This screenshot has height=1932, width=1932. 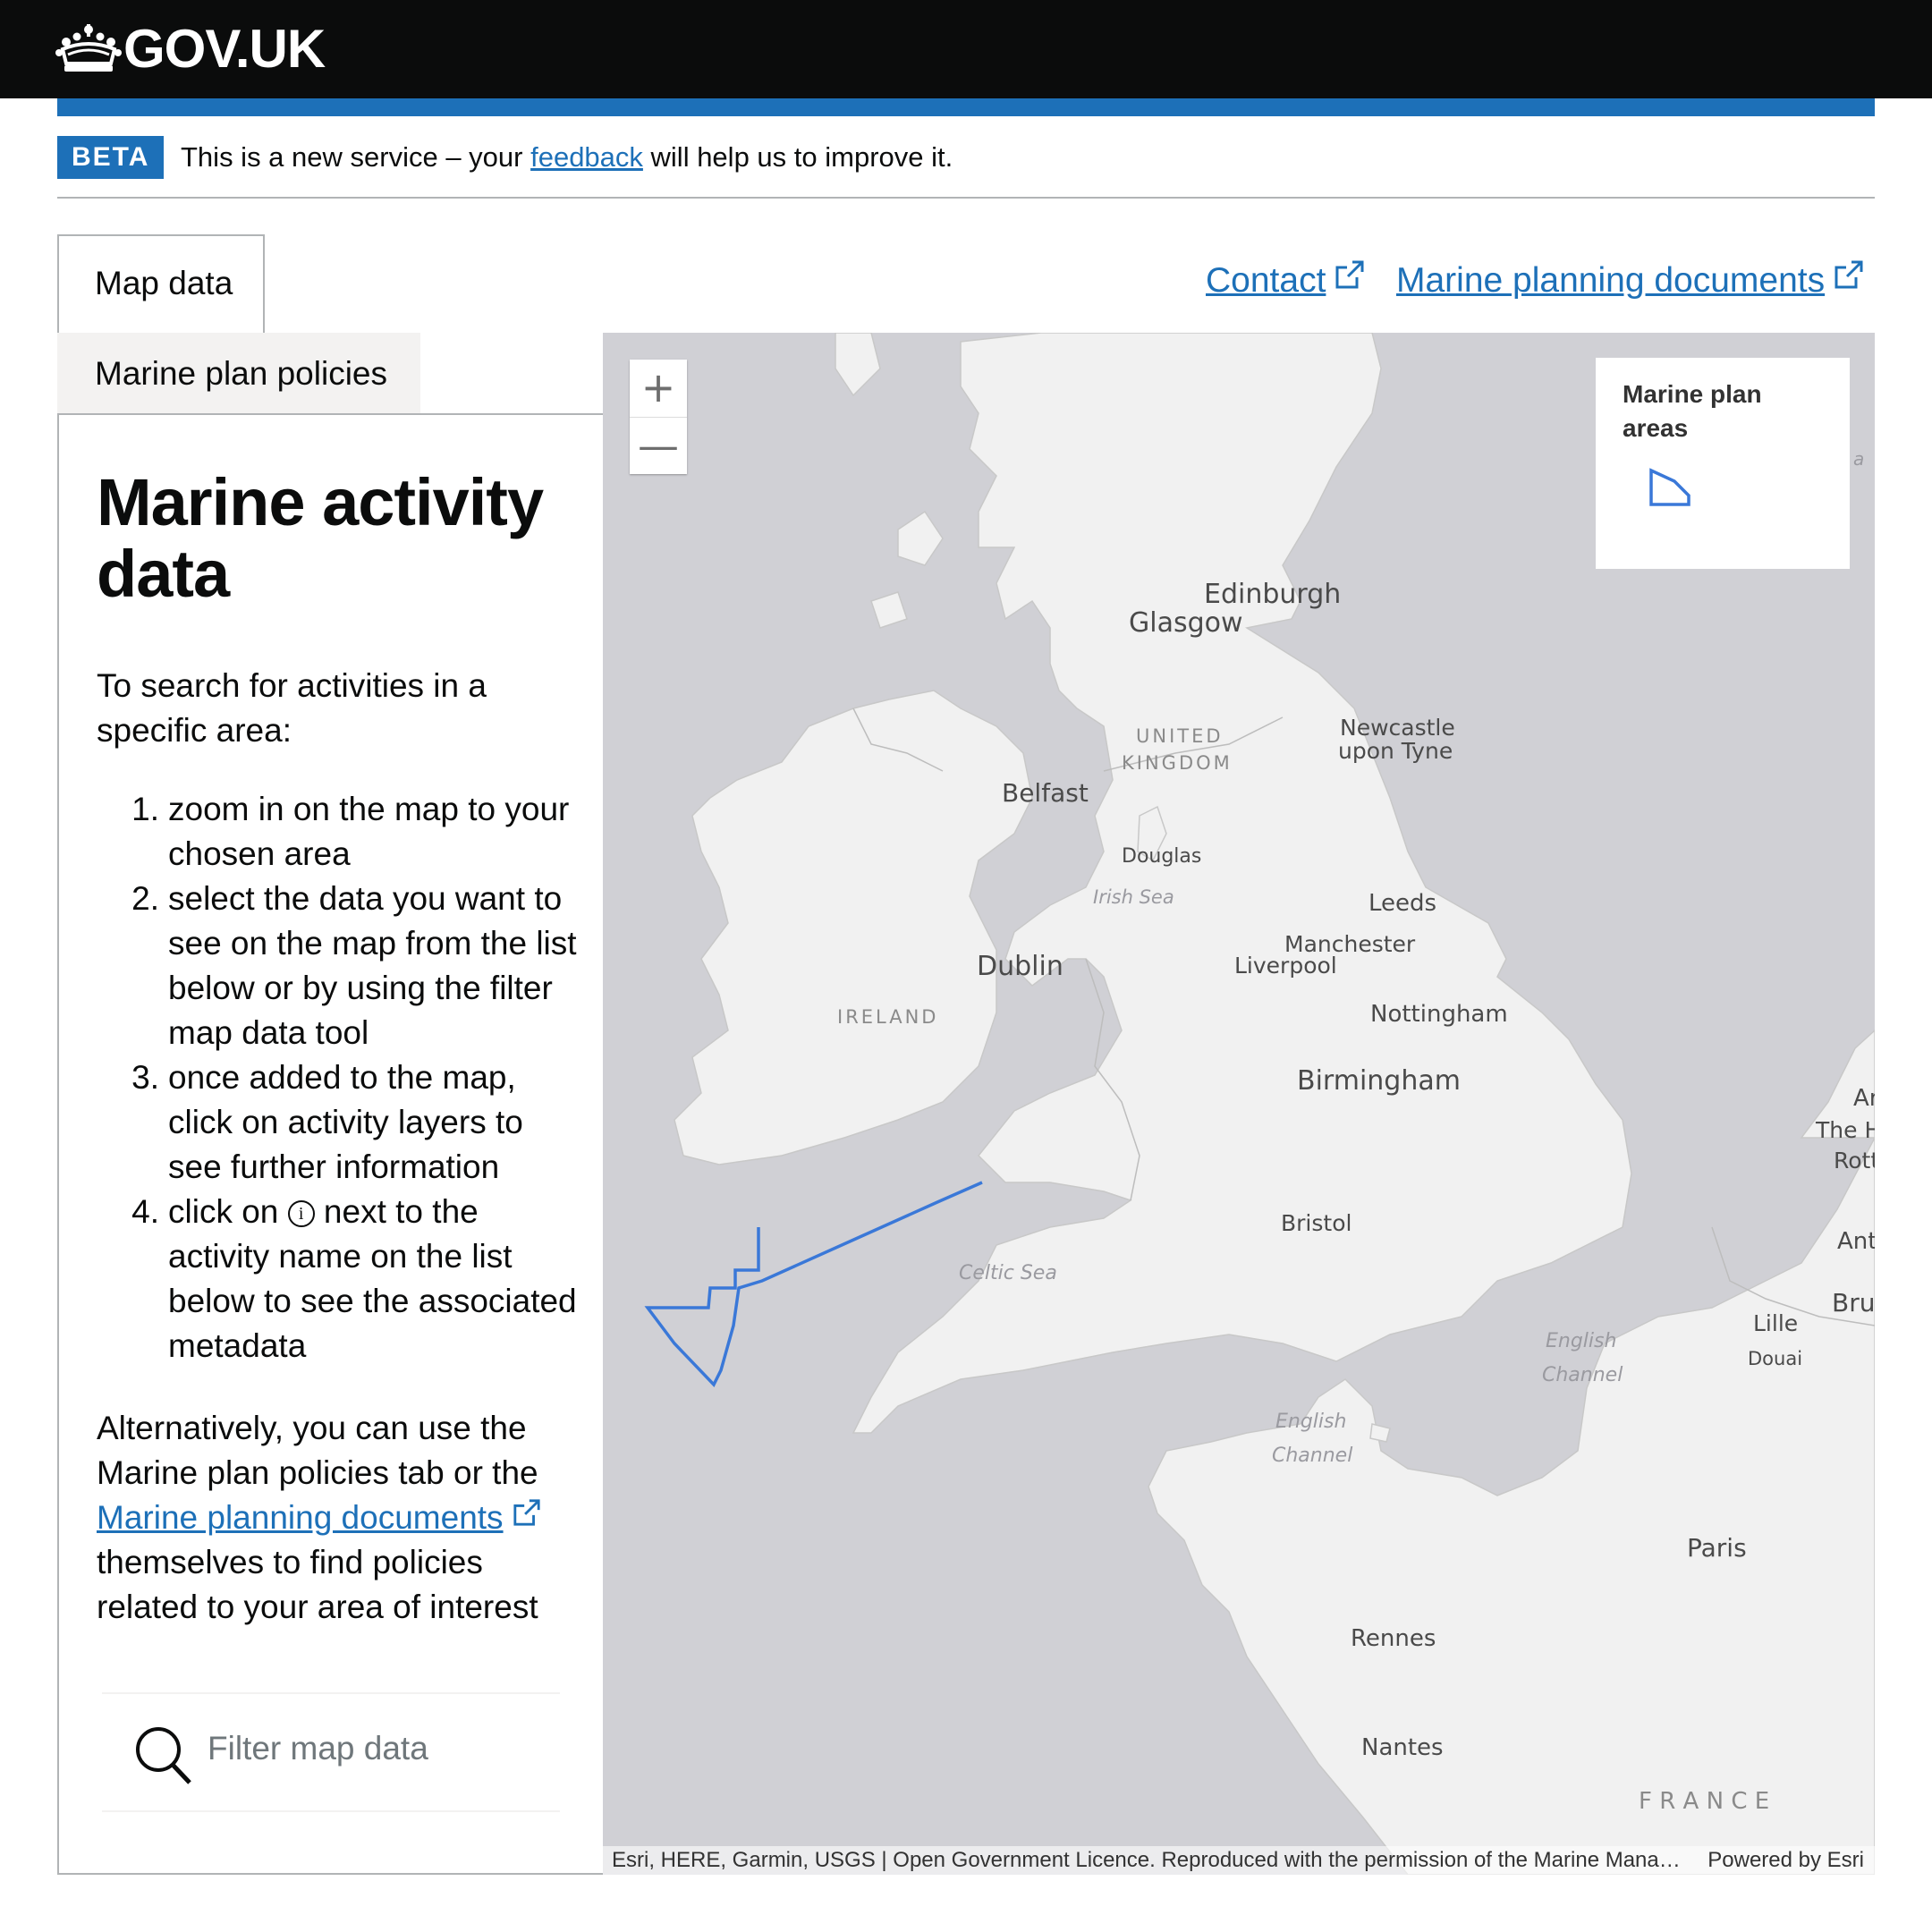 I want to click on map-label-nantes: Nantes, so click(x=1402, y=1747).